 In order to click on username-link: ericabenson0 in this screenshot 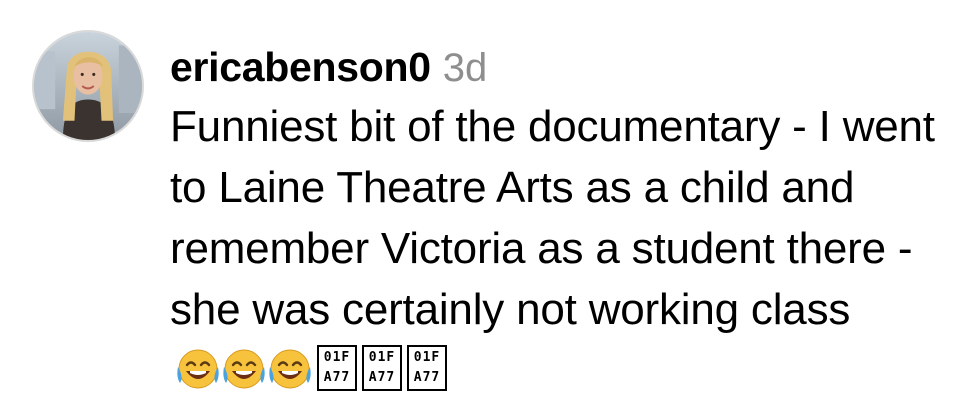, I will do `click(300, 67)`.